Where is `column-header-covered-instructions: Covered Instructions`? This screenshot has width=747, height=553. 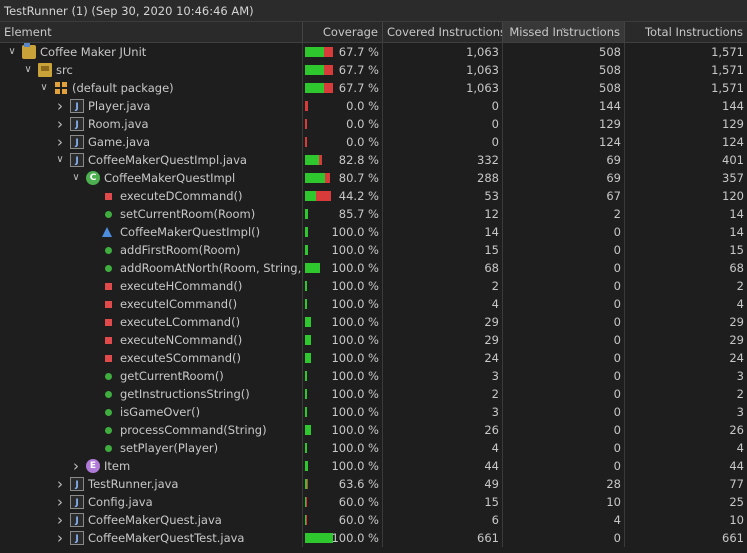
column-header-covered-instructions: Covered Instructions is located at coordinates (443, 32).